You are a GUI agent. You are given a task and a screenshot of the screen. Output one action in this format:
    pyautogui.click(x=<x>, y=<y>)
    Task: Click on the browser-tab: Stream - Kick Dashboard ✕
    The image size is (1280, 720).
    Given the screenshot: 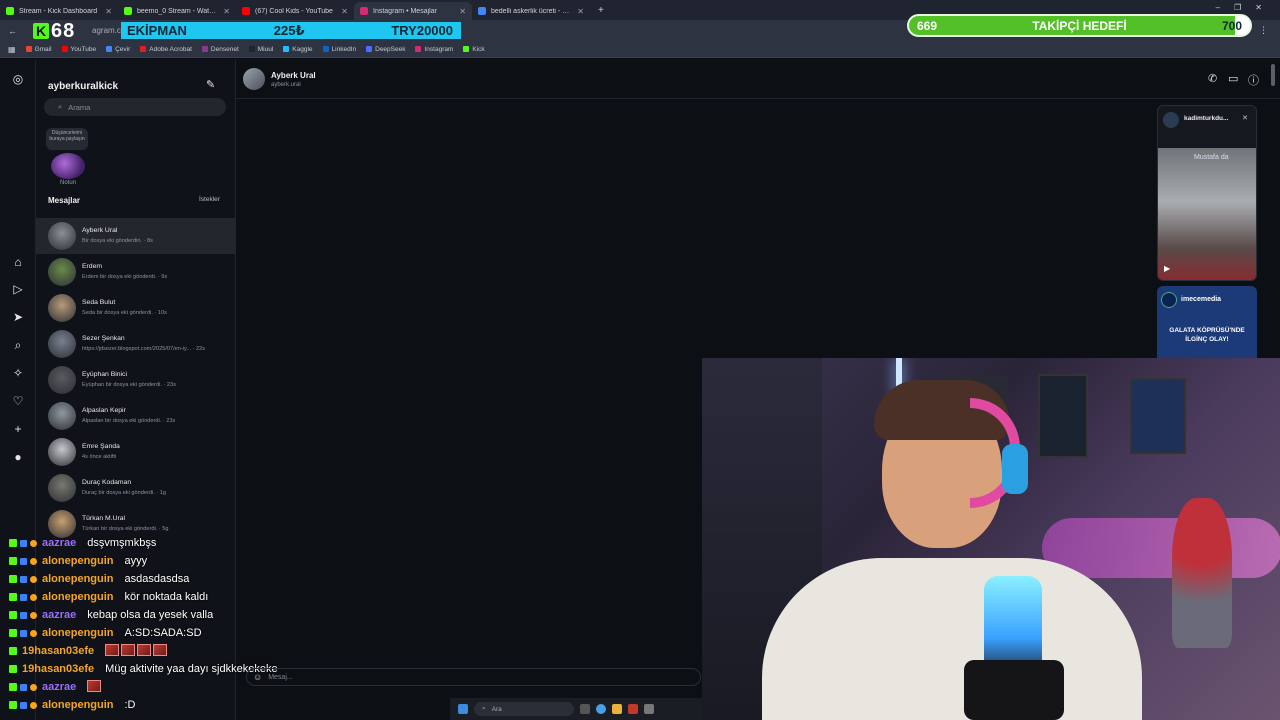 What is the action you would take?
    pyautogui.click(x=59, y=11)
    